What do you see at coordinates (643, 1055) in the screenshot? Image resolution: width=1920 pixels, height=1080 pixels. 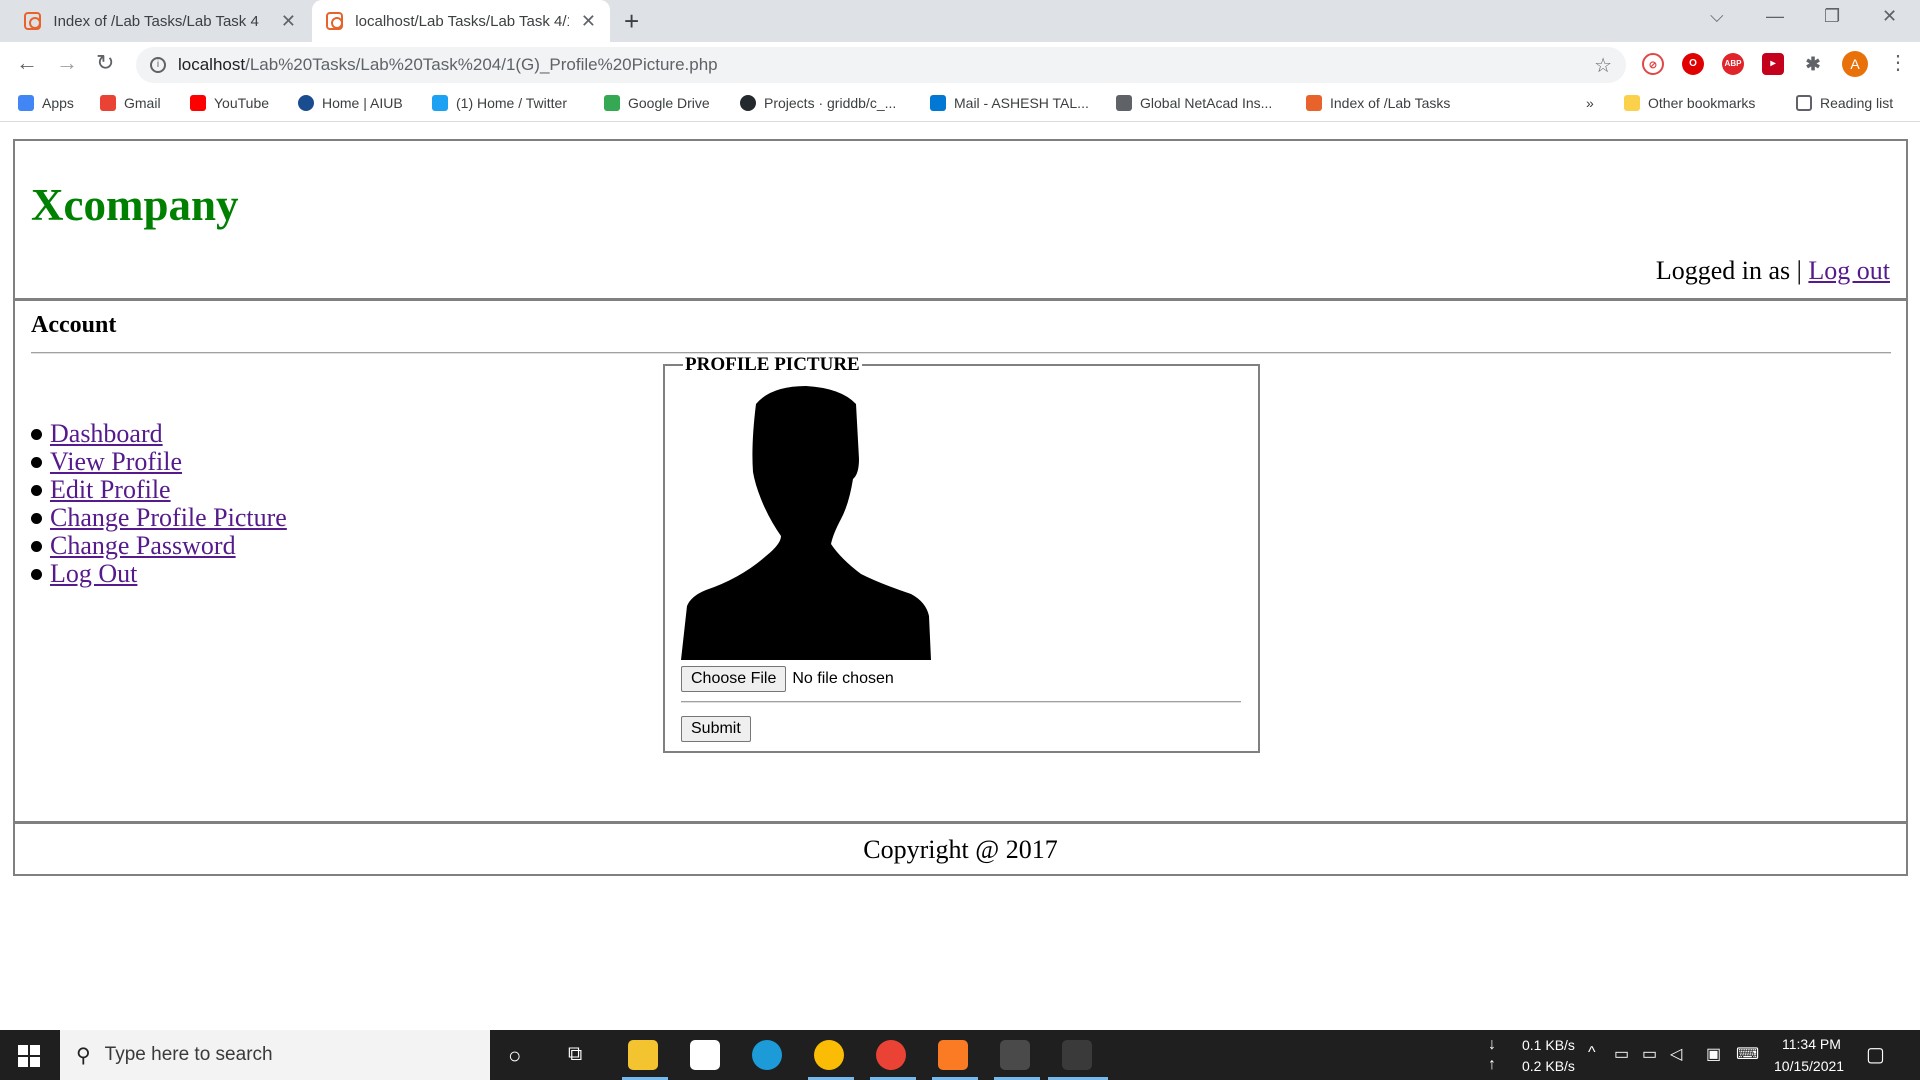 I see `file-explorer-icon` at bounding box center [643, 1055].